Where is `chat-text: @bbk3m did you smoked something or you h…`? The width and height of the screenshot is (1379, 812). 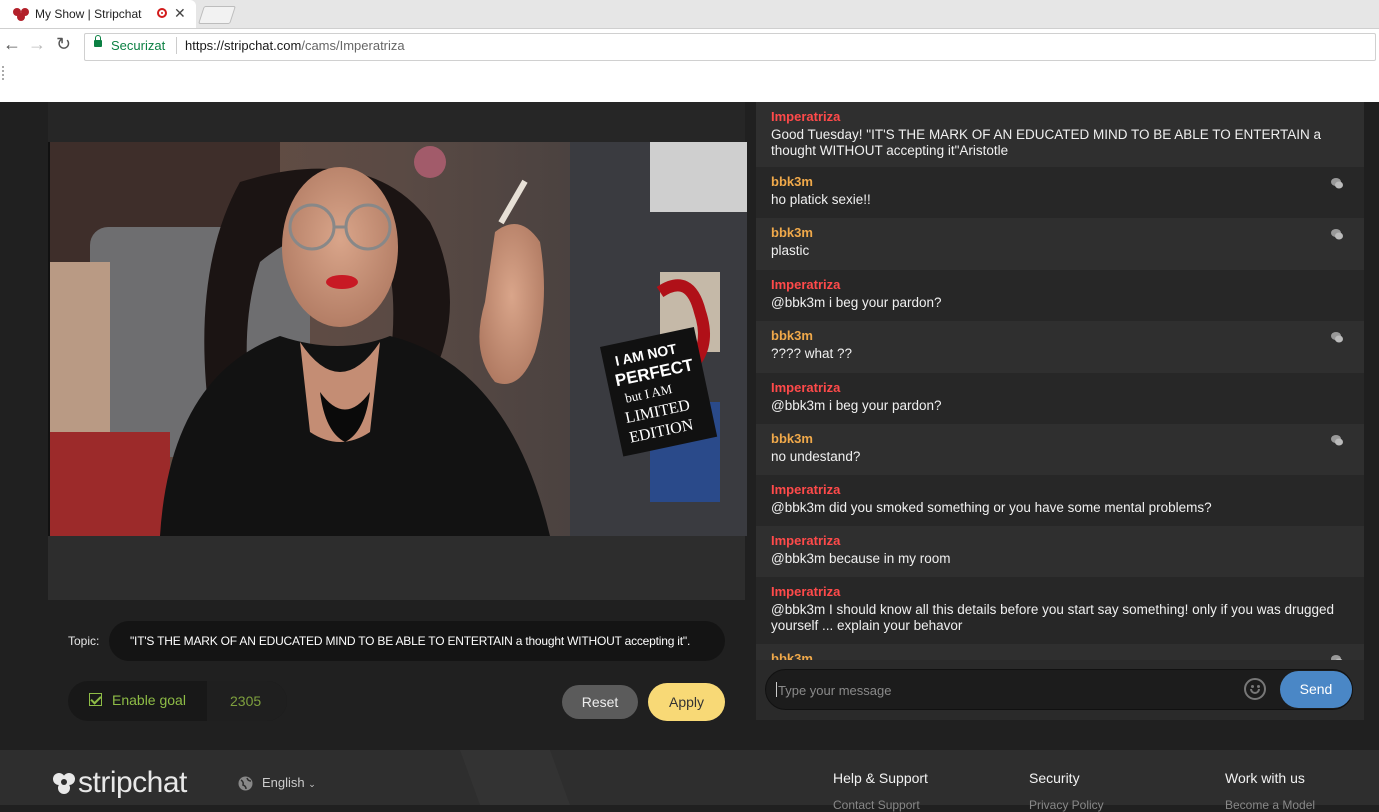
chat-text: @bbk3m did you smoked something or you h… is located at coordinates (991, 507).